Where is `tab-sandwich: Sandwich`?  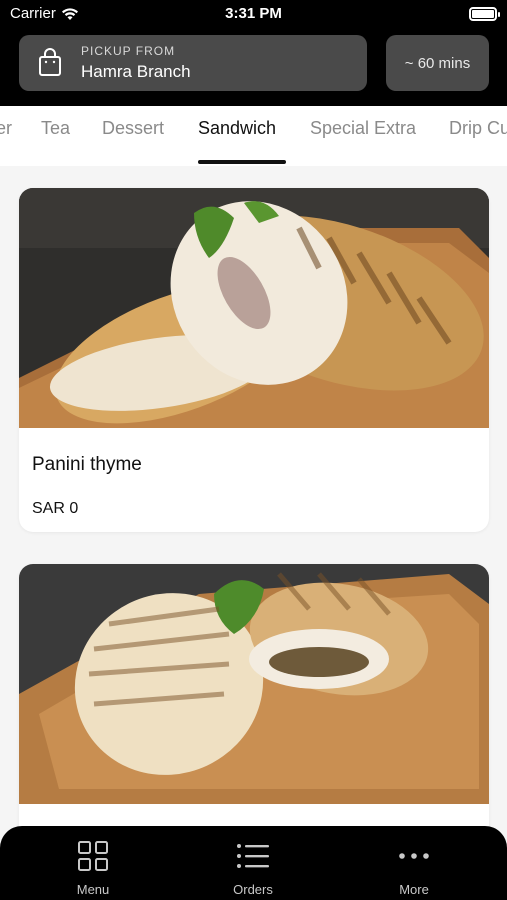 tab-sandwich: Sandwich is located at coordinates (237, 128).